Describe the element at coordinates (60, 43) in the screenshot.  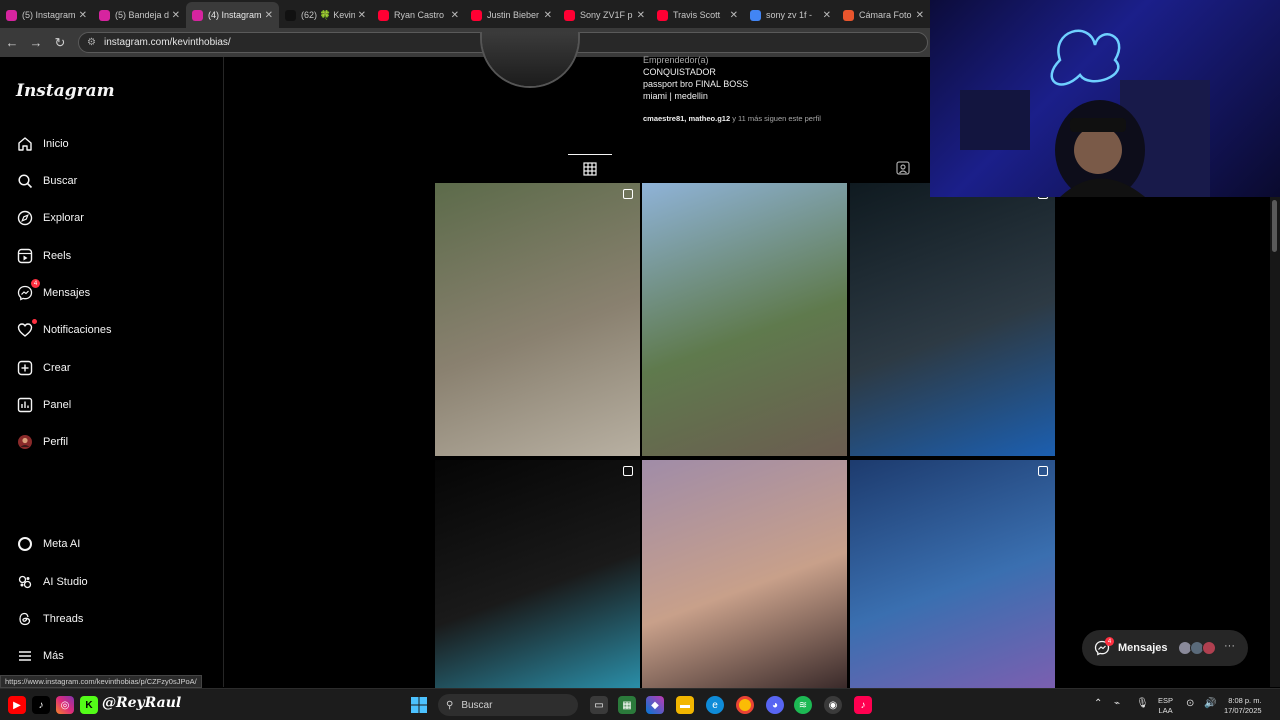
I see `reload-icon: ↻` at that location.